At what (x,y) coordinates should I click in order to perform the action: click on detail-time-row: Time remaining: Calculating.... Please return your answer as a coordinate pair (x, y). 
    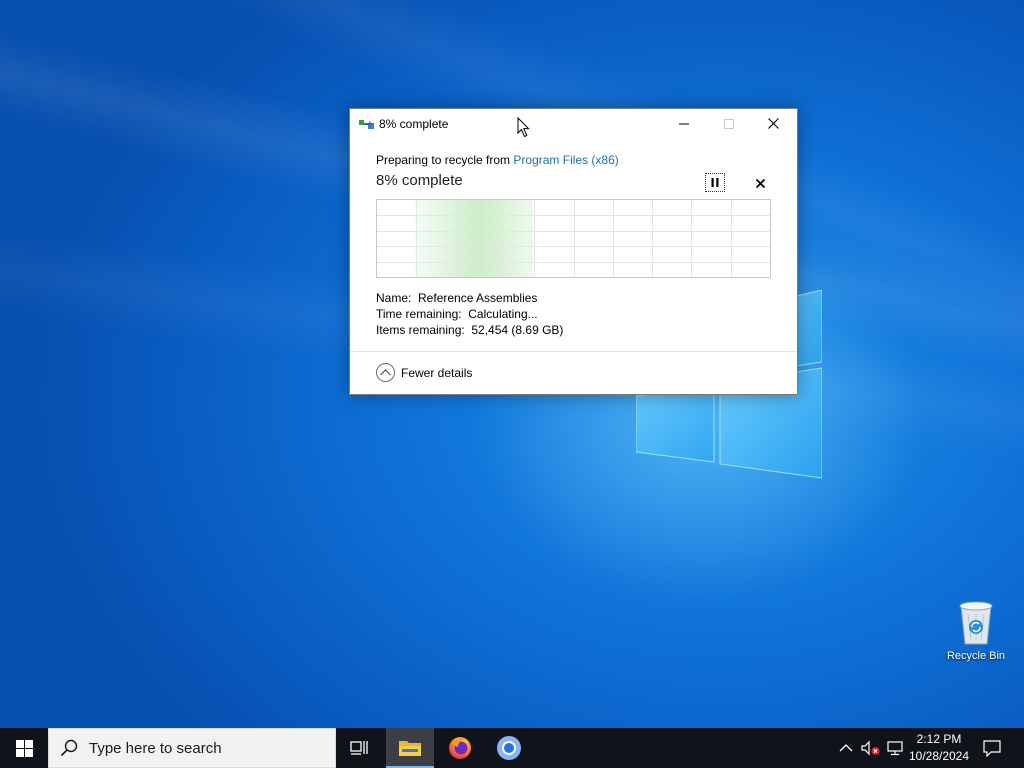
    Looking at the image, I should click on (469, 314).